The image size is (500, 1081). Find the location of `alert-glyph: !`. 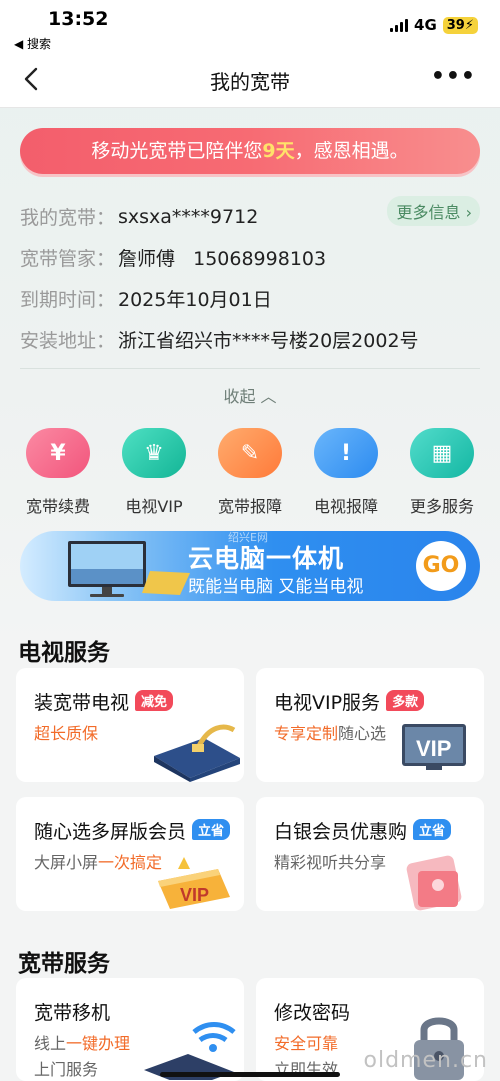

alert-glyph: ! is located at coordinates (346, 453).